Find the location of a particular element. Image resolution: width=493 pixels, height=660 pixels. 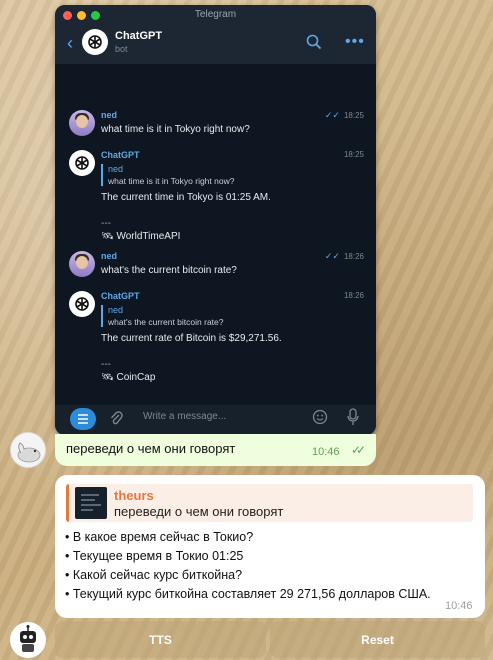

tts-button: TTS is located at coordinates (160, 639).